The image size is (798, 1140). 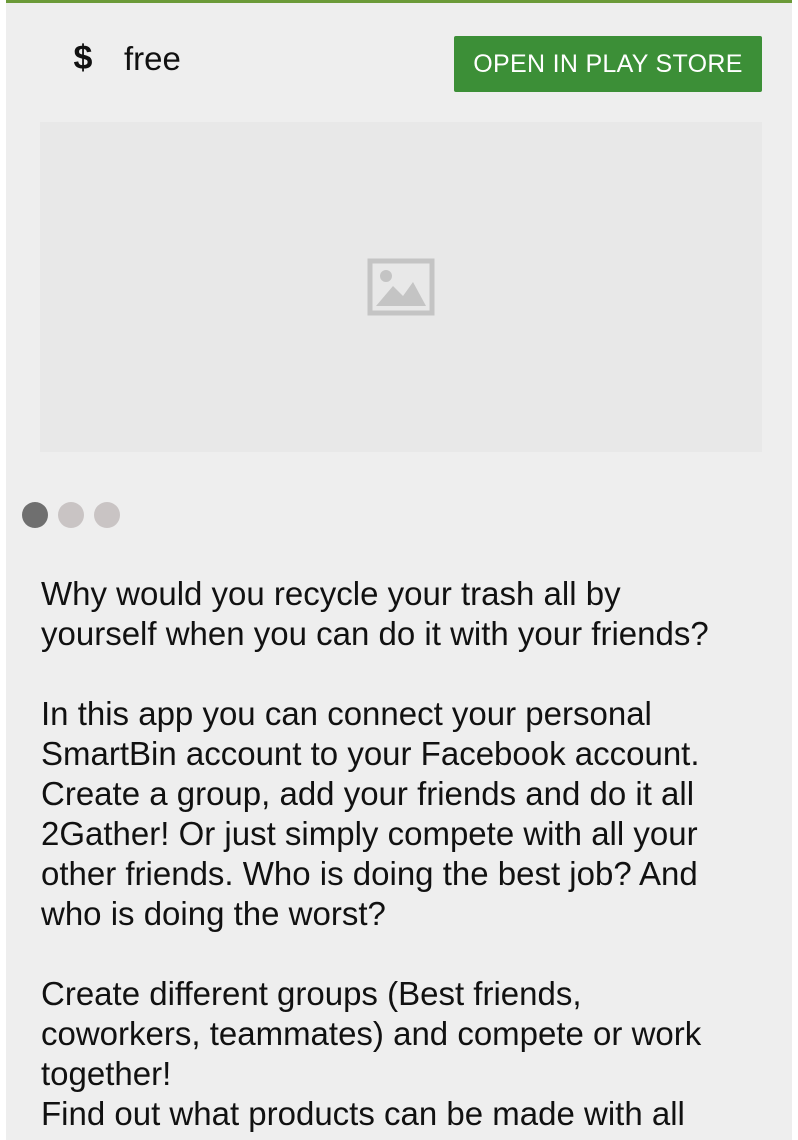 I want to click on top-divider, so click(x=399, y=1).